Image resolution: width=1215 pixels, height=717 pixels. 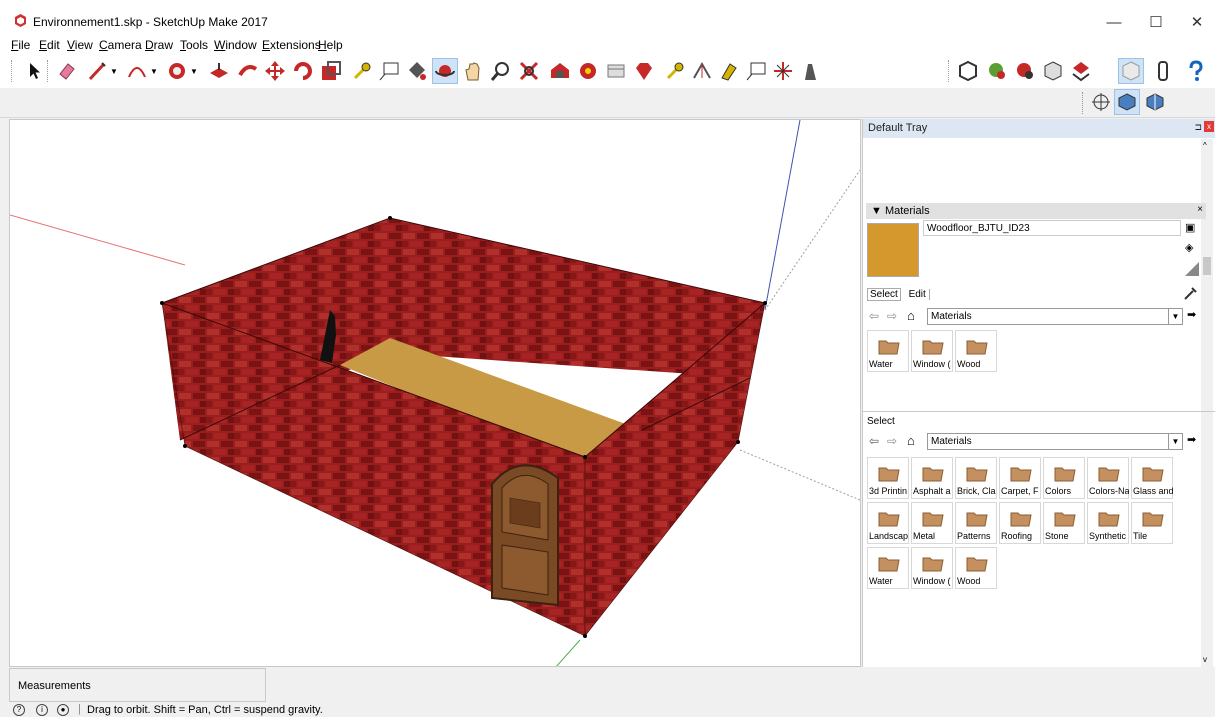 What do you see at coordinates (1127, 102) in the screenshot?
I see `perspective-view-icon` at bounding box center [1127, 102].